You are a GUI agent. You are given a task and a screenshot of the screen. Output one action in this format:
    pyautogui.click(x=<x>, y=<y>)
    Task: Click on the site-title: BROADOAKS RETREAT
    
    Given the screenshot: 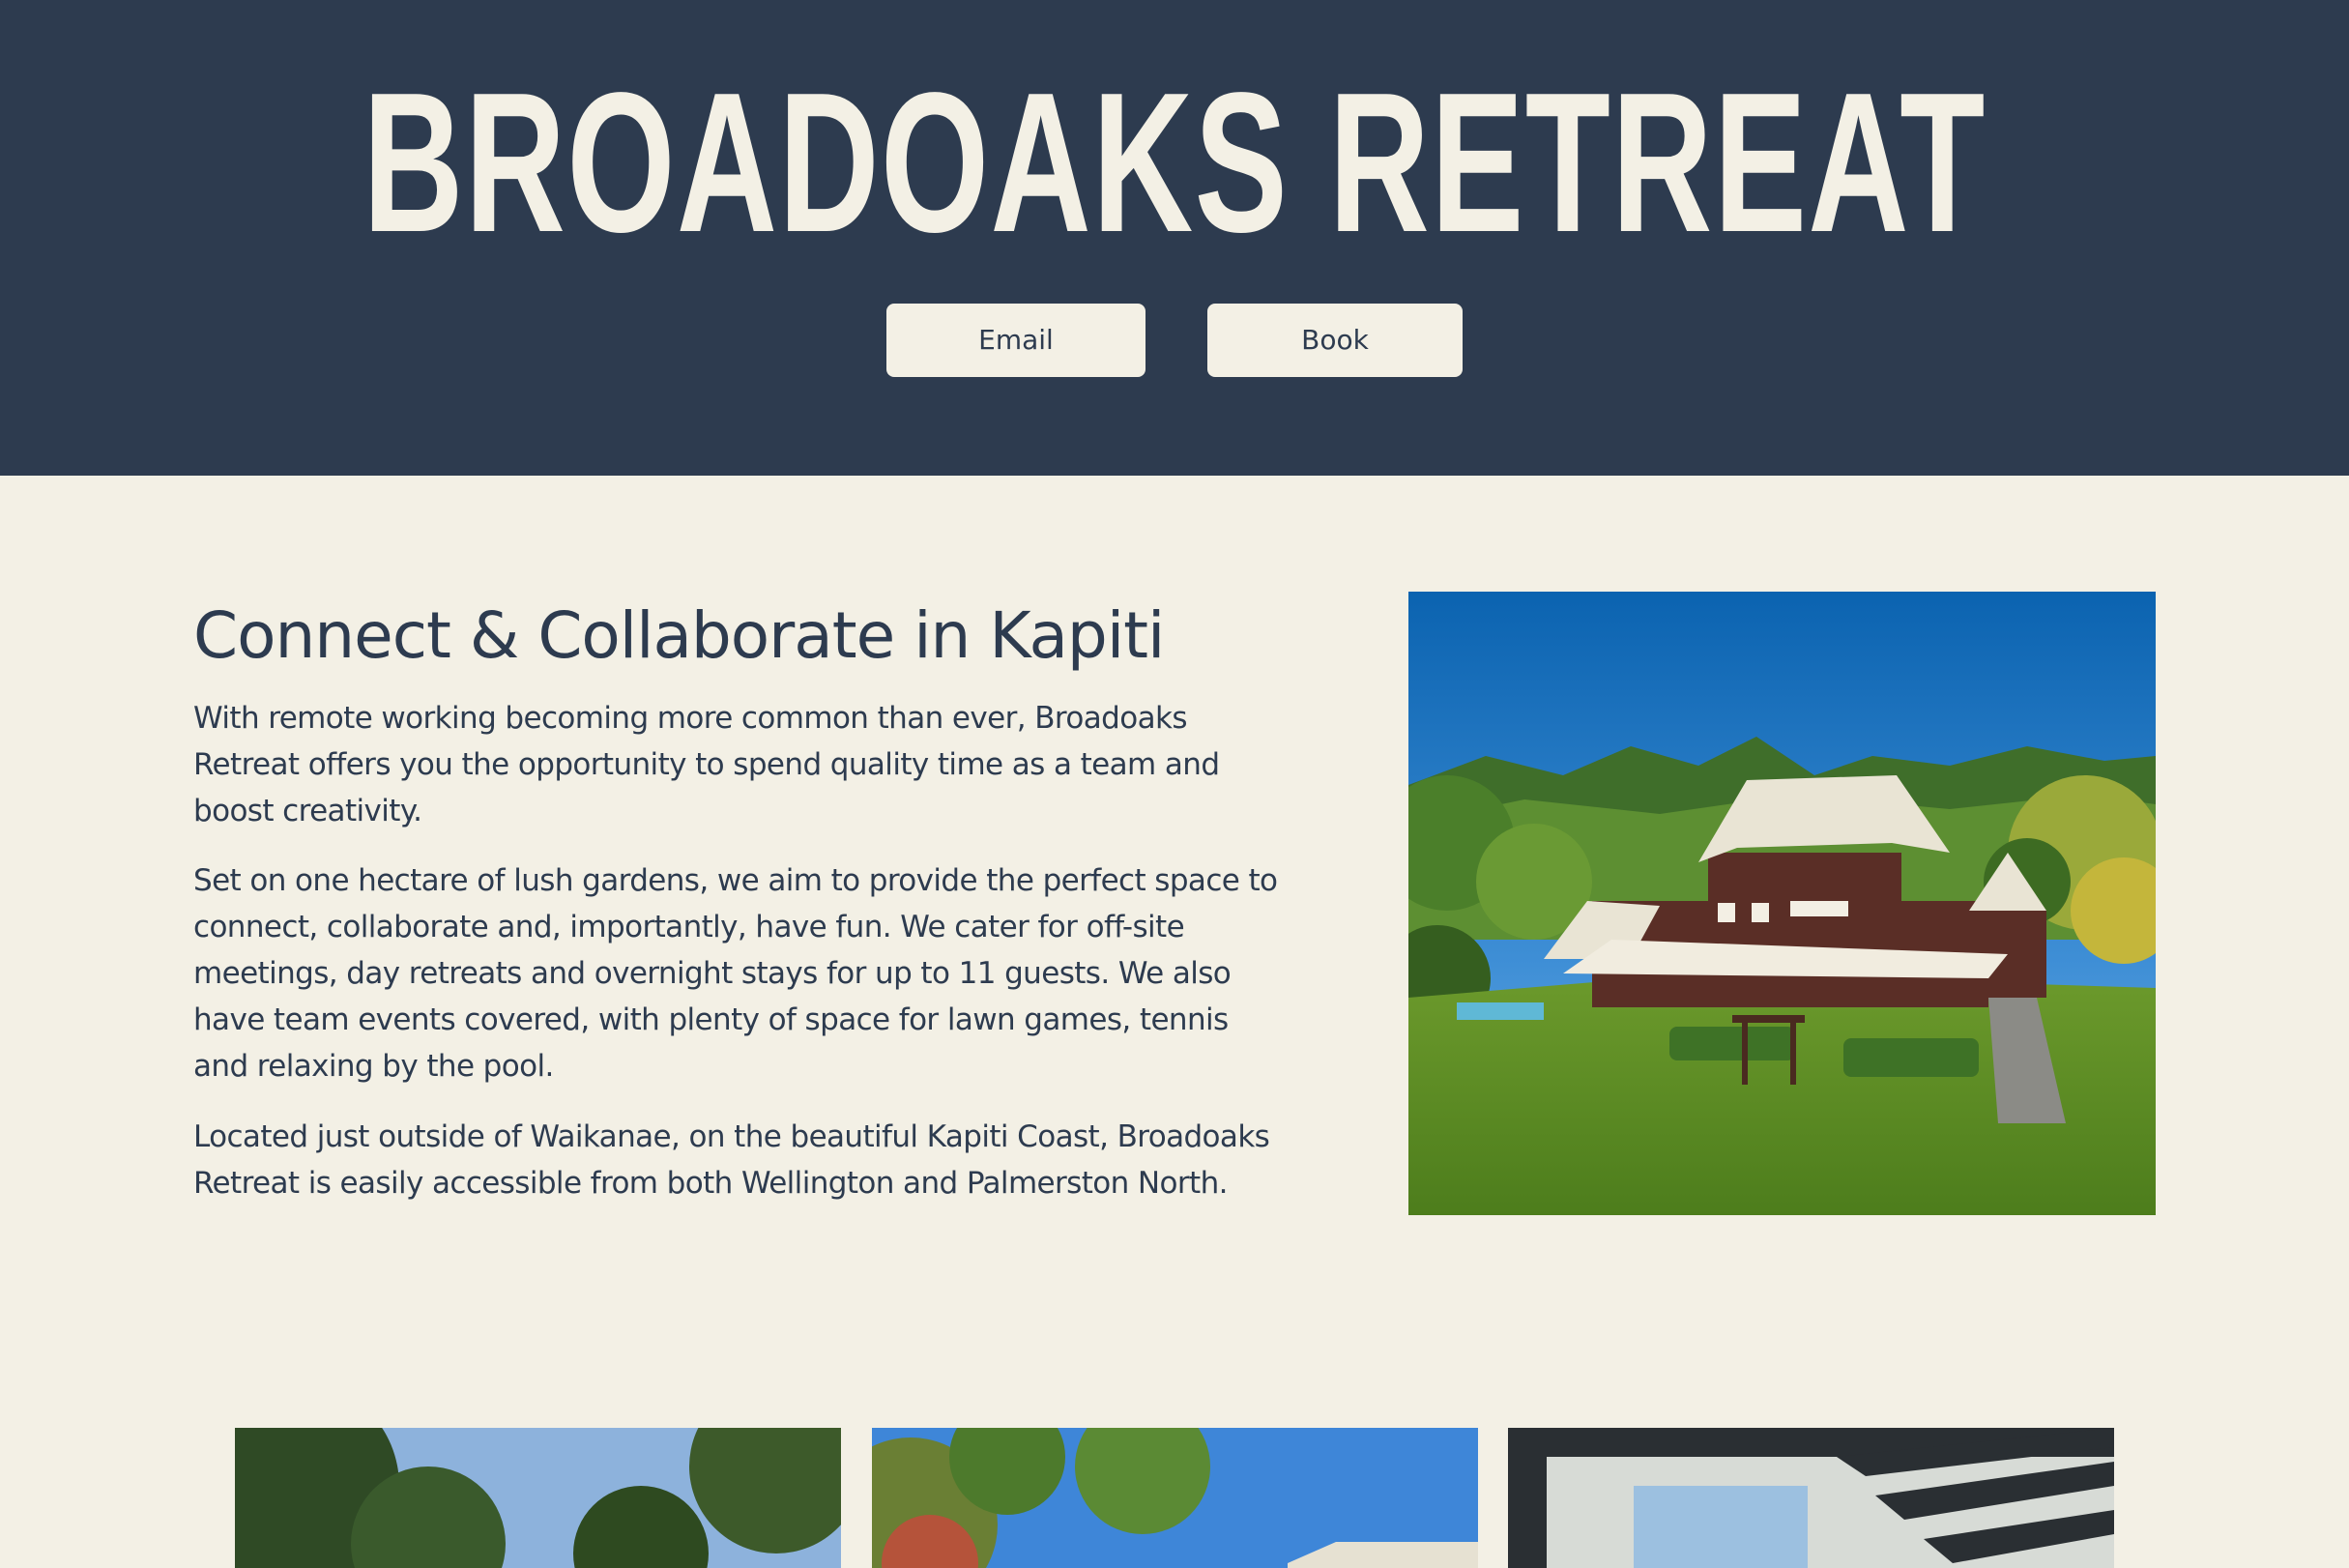 What is the action you would take?
    pyautogui.click(x=1174, y=162)
    